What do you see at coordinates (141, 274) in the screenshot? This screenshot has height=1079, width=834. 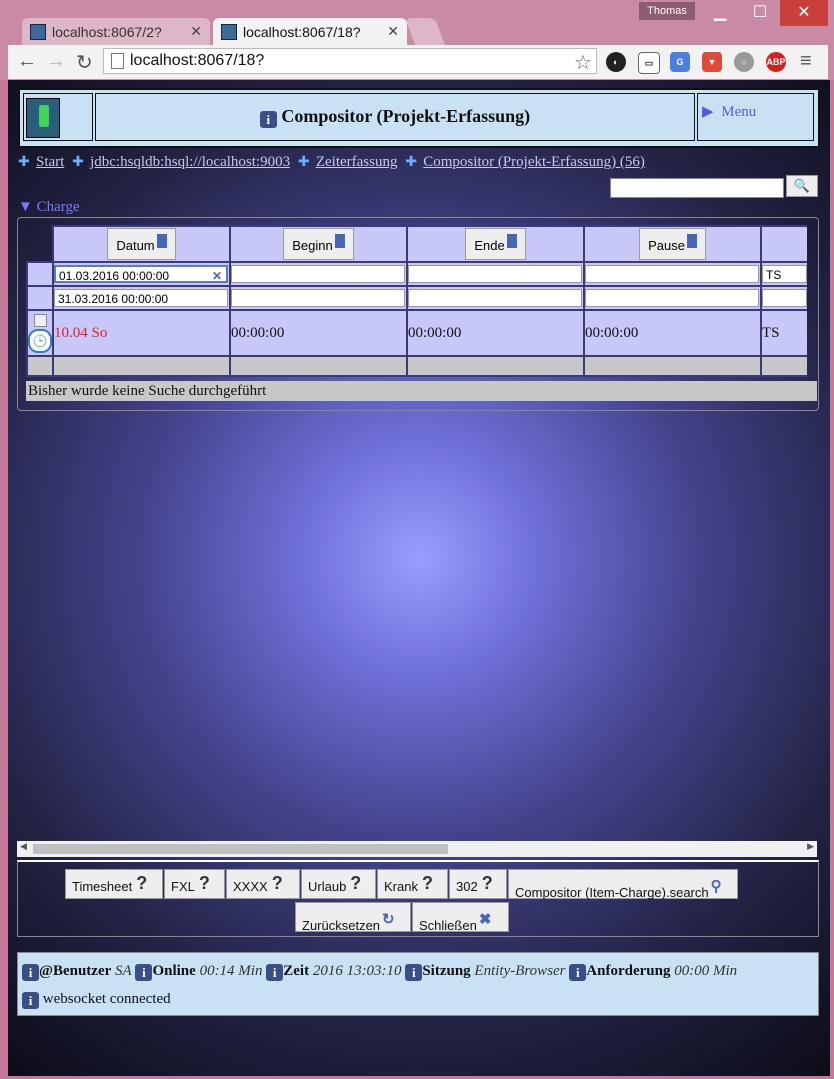 I see `filter-datum-from: 01.03.2016 00:00:00 ✕` at bounding box center [141, 274].